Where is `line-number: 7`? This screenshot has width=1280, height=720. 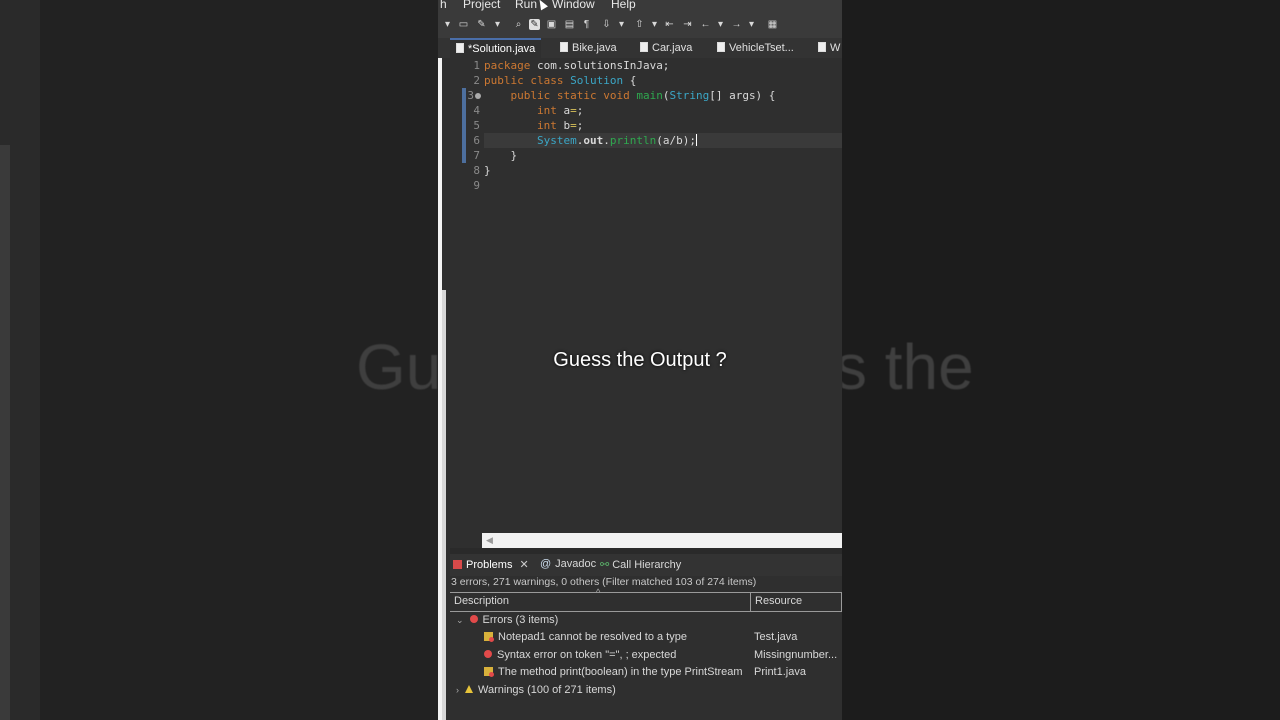
line-number: 7 is located at coordinates (476, 155).